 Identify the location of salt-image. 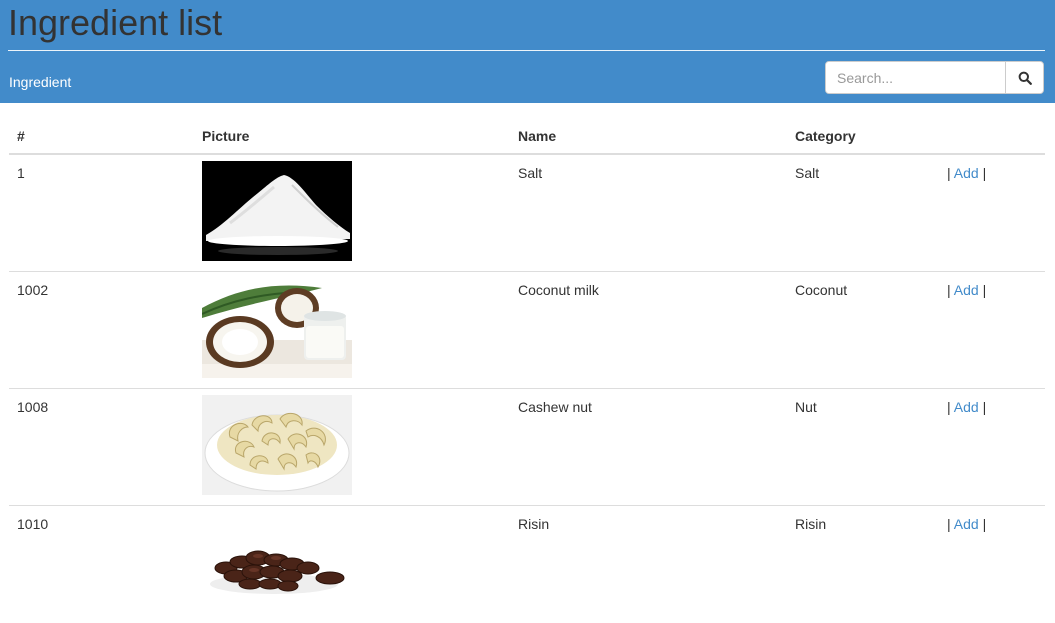
(277, 211).